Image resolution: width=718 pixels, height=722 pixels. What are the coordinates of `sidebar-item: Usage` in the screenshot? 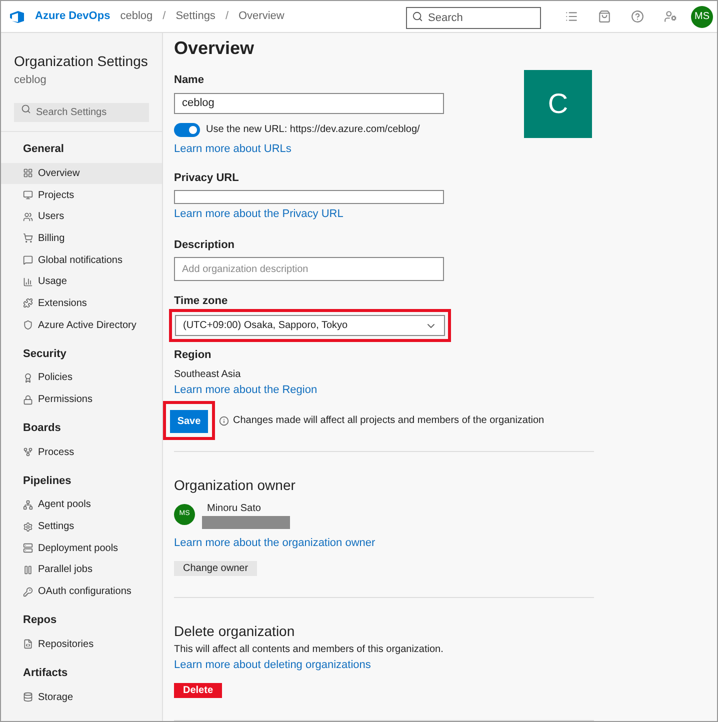 It's located at (81, 281).